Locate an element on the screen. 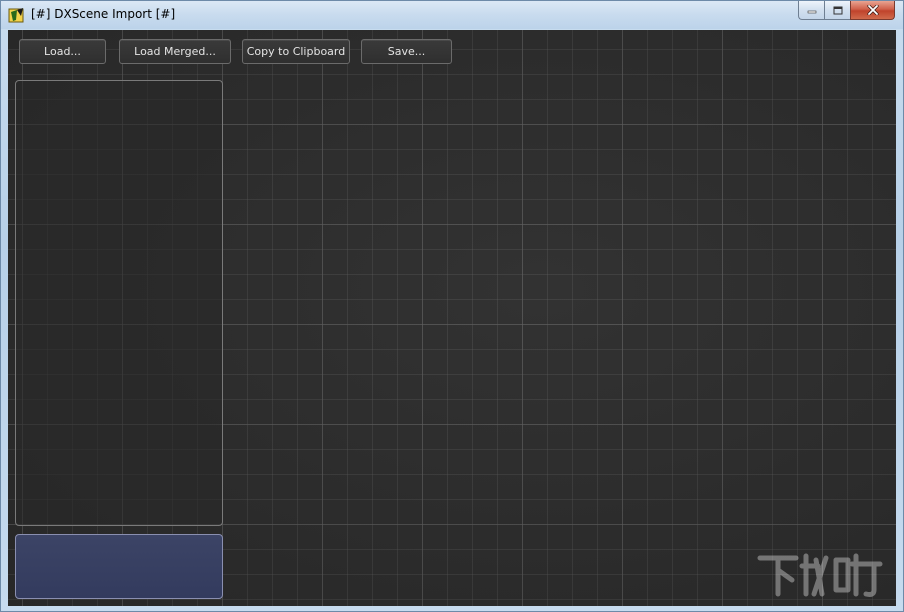  minimize-icon is located at coordinates (811, 12).